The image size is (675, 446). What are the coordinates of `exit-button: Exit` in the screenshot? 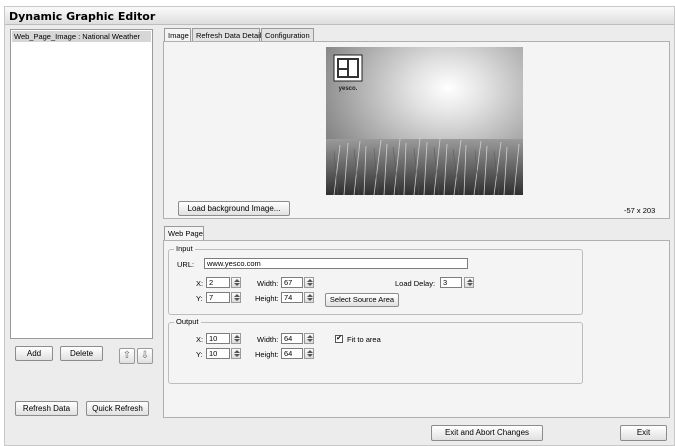 It's located at (643, 433).